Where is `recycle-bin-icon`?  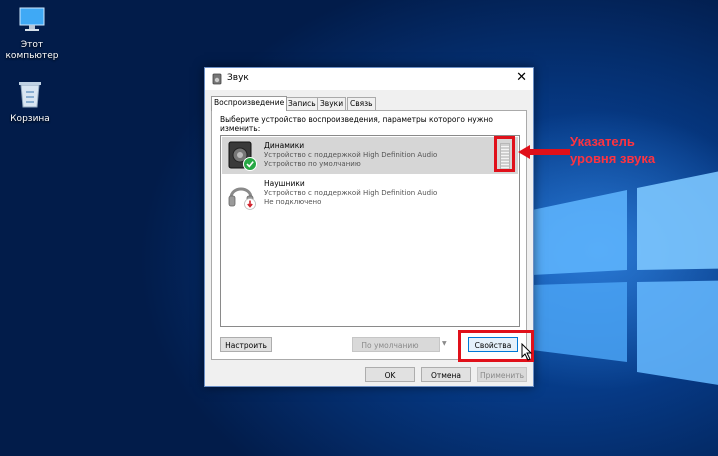 recycle-bin-icon is located at coordinates (30, 95).